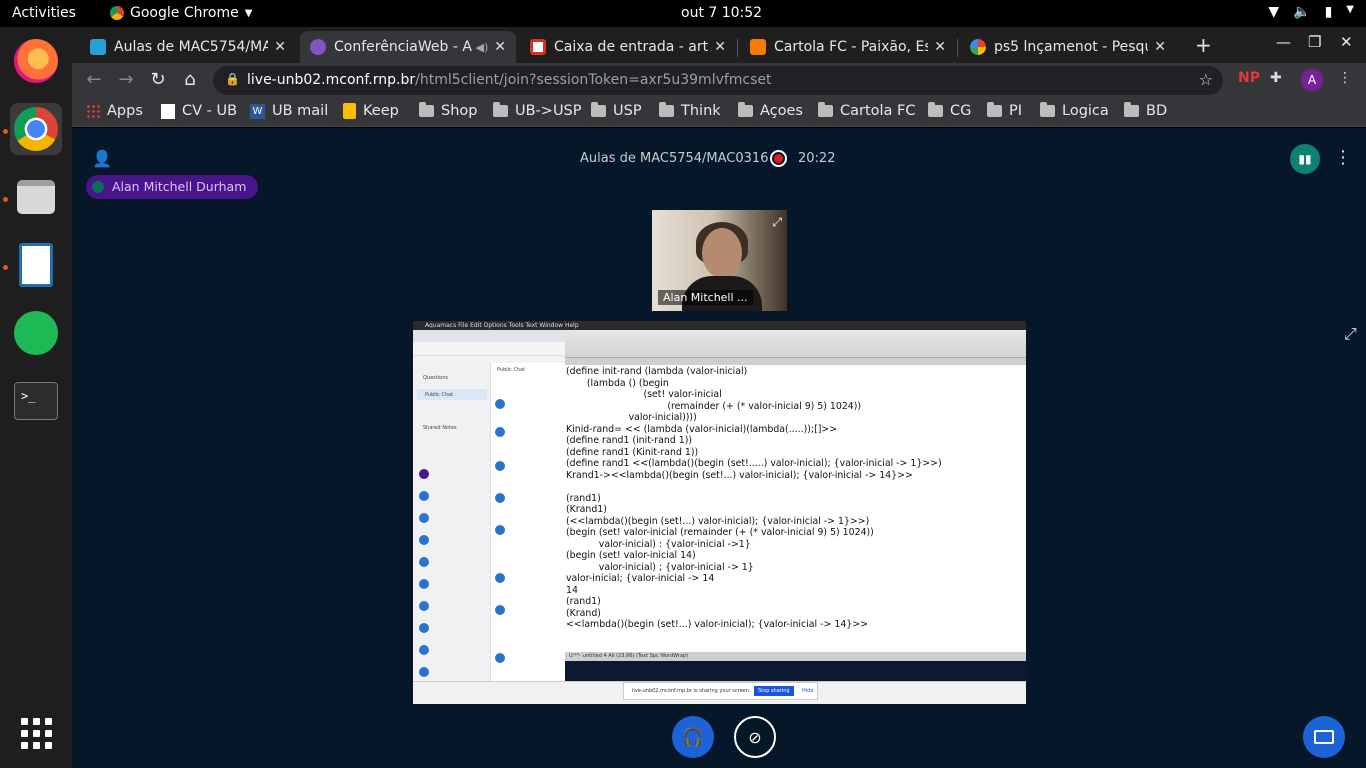 Image resolution: width=1366 pixels, height=768 pixels. I want to click on minimize-button: —, so click(1283, 42).